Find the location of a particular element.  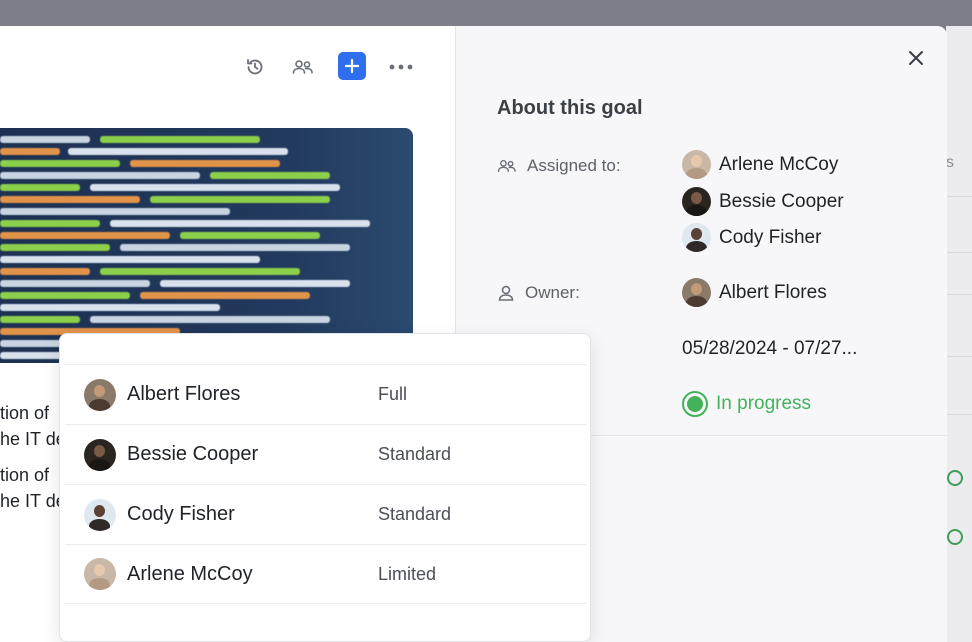

owner-label: Owner: is located at coordinates (538, 293).